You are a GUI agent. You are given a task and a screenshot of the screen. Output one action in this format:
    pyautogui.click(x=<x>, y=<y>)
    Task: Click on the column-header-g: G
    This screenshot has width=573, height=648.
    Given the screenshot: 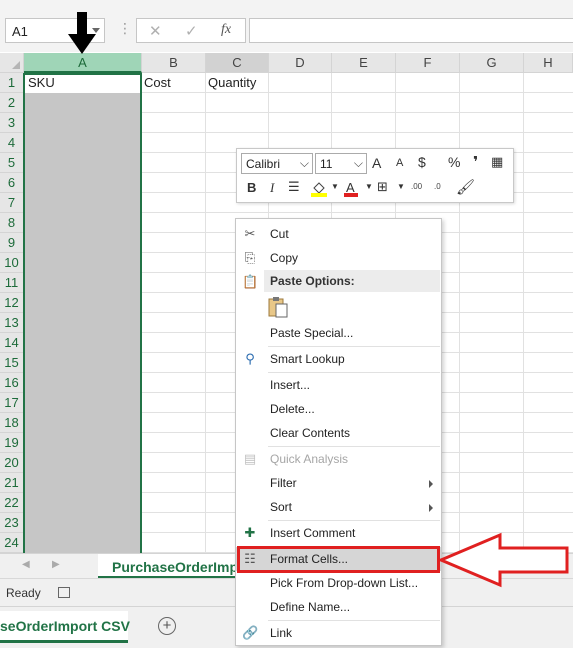 What is the action you would take?
    pyautogui.click(x=492, y=63)
    